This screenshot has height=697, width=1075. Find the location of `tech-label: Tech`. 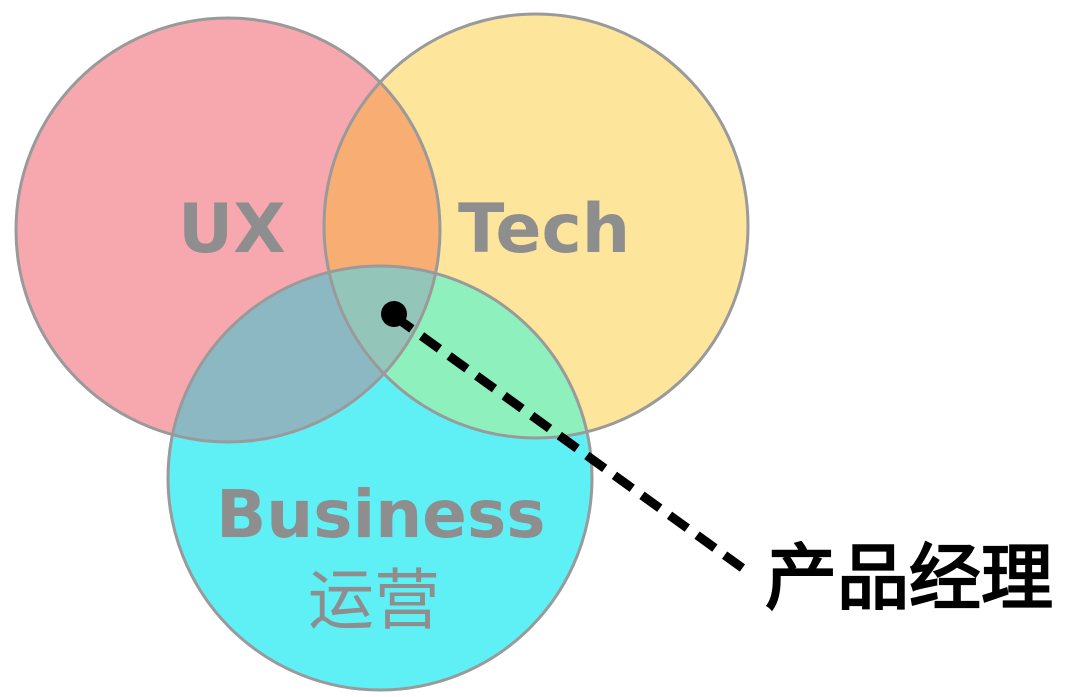

tech-label: Tech is located at coordinates (544, 229).